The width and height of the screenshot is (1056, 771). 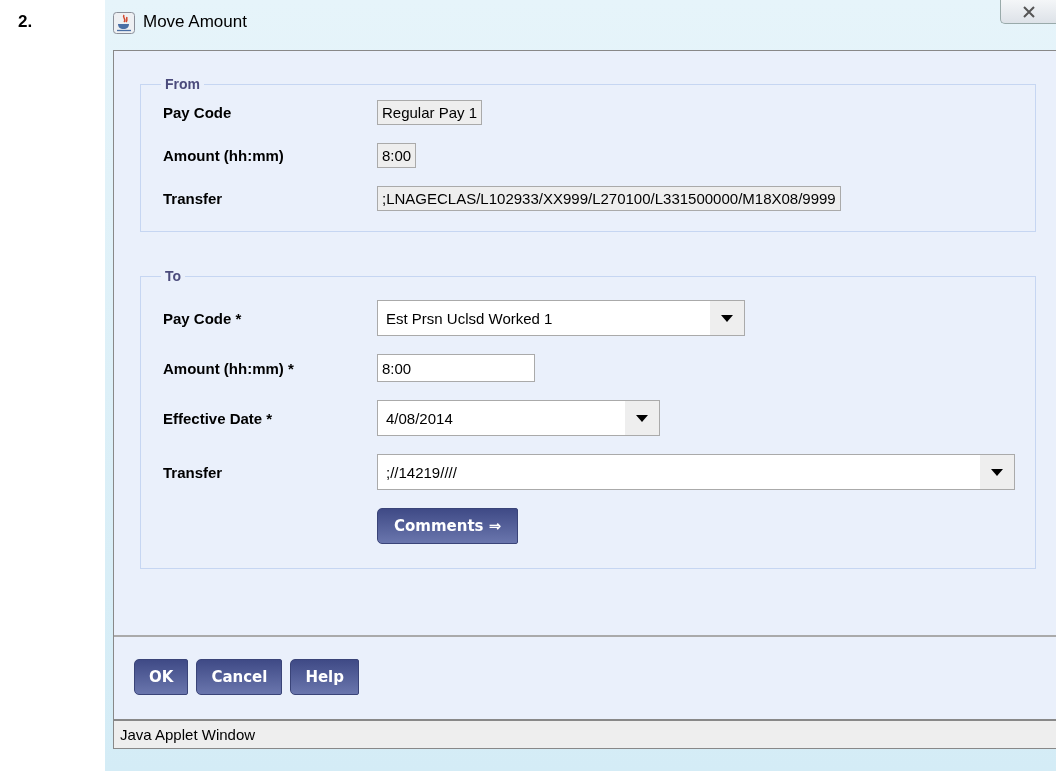 What do you see at coordinates (448, 526) in the screenshot?
I see `comments-button: Comments ⇒` at bounding box center [448, 526].